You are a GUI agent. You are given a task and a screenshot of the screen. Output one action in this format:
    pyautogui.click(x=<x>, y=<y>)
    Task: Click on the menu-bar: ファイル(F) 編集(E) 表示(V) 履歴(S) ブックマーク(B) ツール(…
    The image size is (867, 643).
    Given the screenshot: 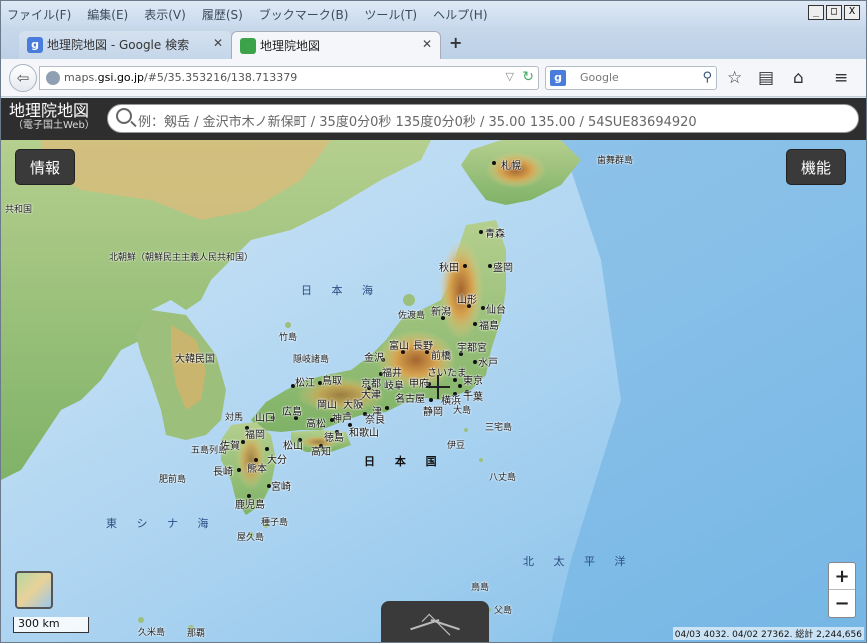 What is the action you would take?
    pyautogui.click(x=433, y=14)
    